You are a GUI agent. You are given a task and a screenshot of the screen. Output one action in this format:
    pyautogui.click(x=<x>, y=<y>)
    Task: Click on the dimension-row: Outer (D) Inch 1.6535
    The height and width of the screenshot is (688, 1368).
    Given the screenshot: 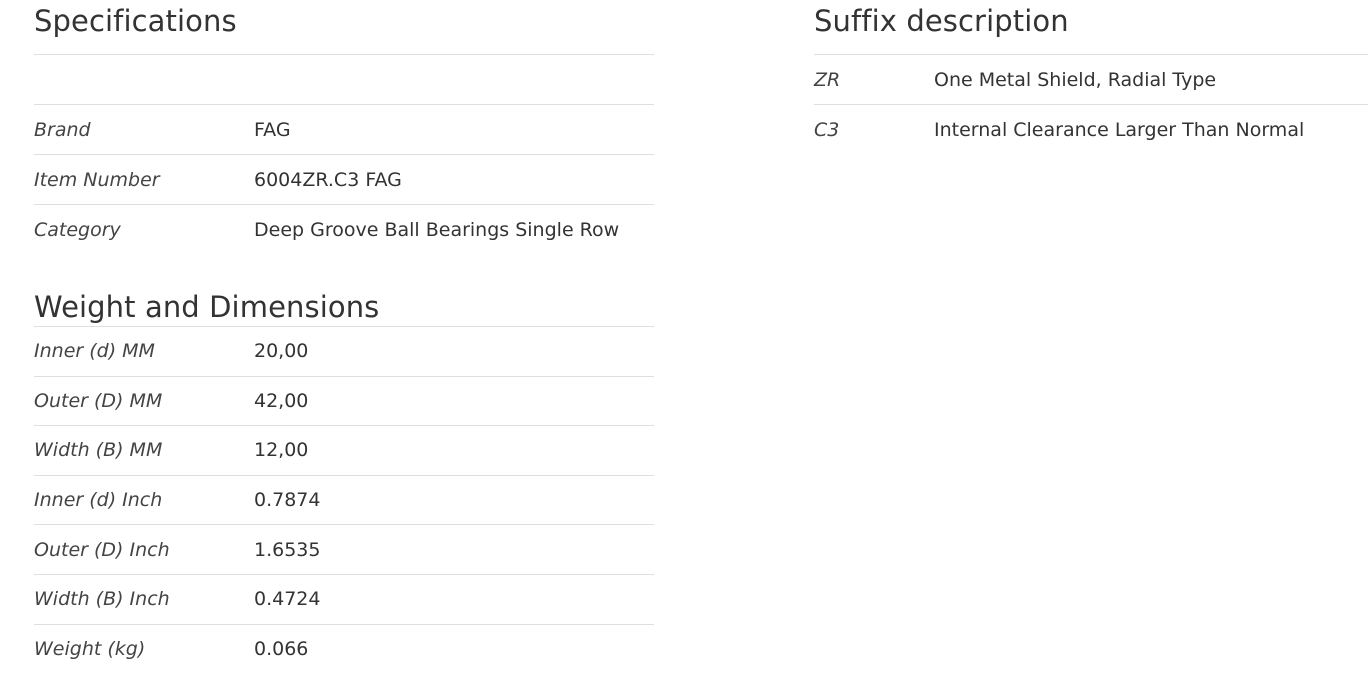 What is the action you would take?
    pyautogui.click(x=344, y=550)
    